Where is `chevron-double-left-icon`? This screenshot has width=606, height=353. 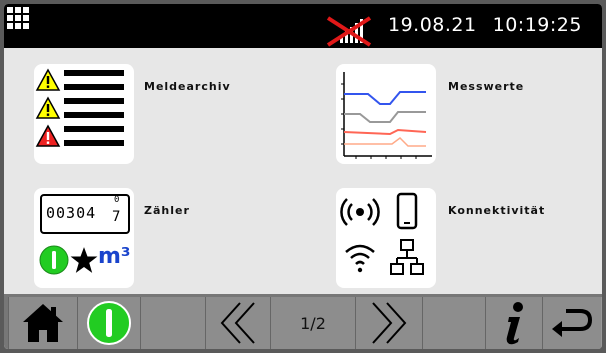
chevron-double-left-icon is located at coordinates (237, 323).